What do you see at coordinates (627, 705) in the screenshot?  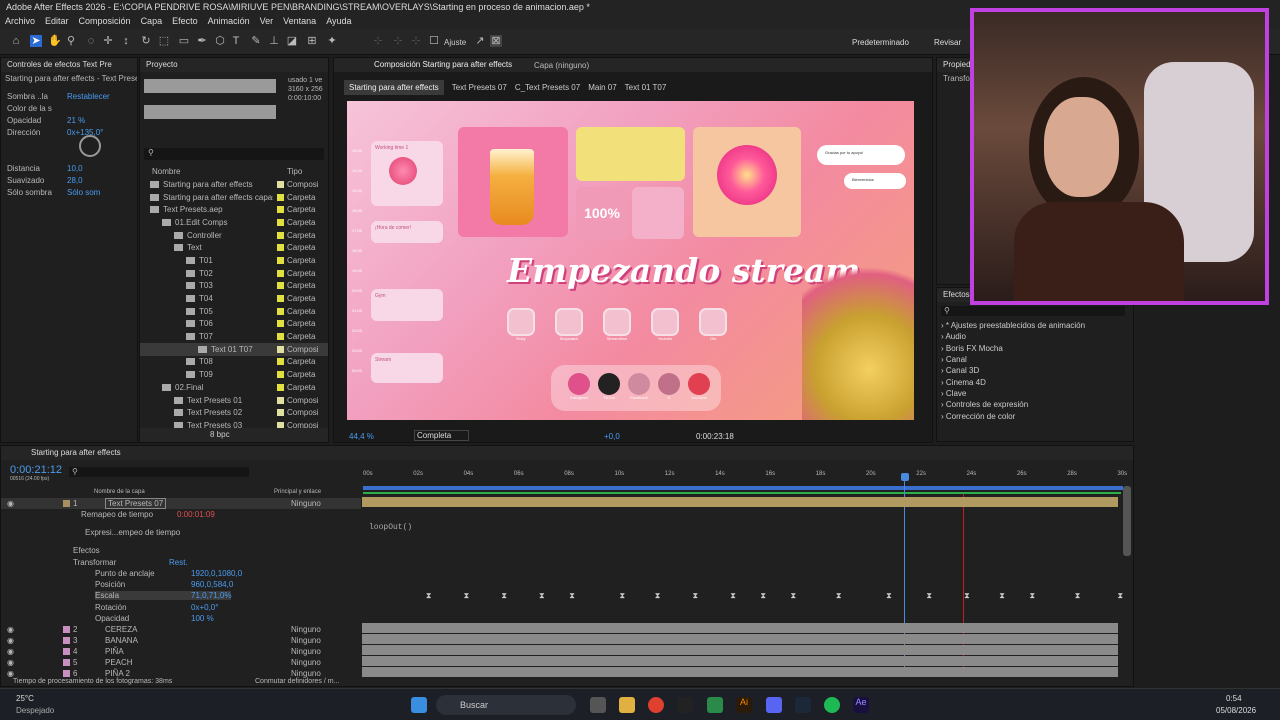 I see `file-explorer-icon` at bounding box center [627, 705].